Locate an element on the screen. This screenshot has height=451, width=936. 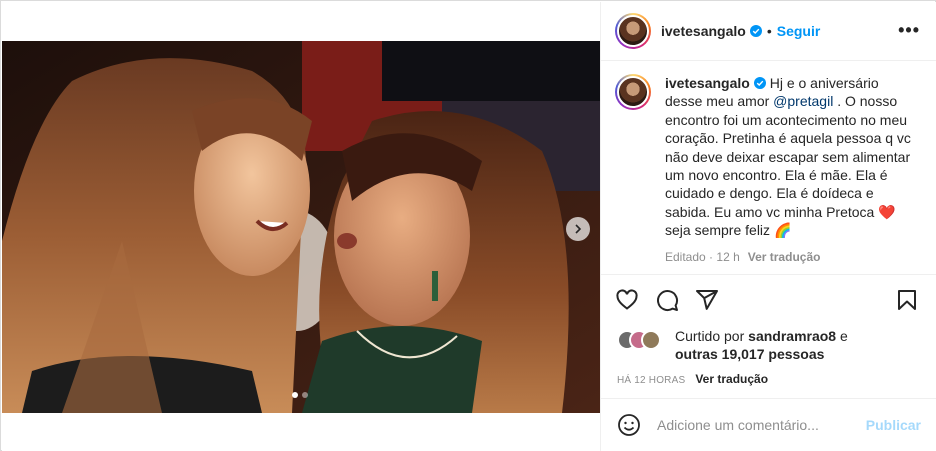
author-username: ivetesangalo is located at coordinates (703, 31).